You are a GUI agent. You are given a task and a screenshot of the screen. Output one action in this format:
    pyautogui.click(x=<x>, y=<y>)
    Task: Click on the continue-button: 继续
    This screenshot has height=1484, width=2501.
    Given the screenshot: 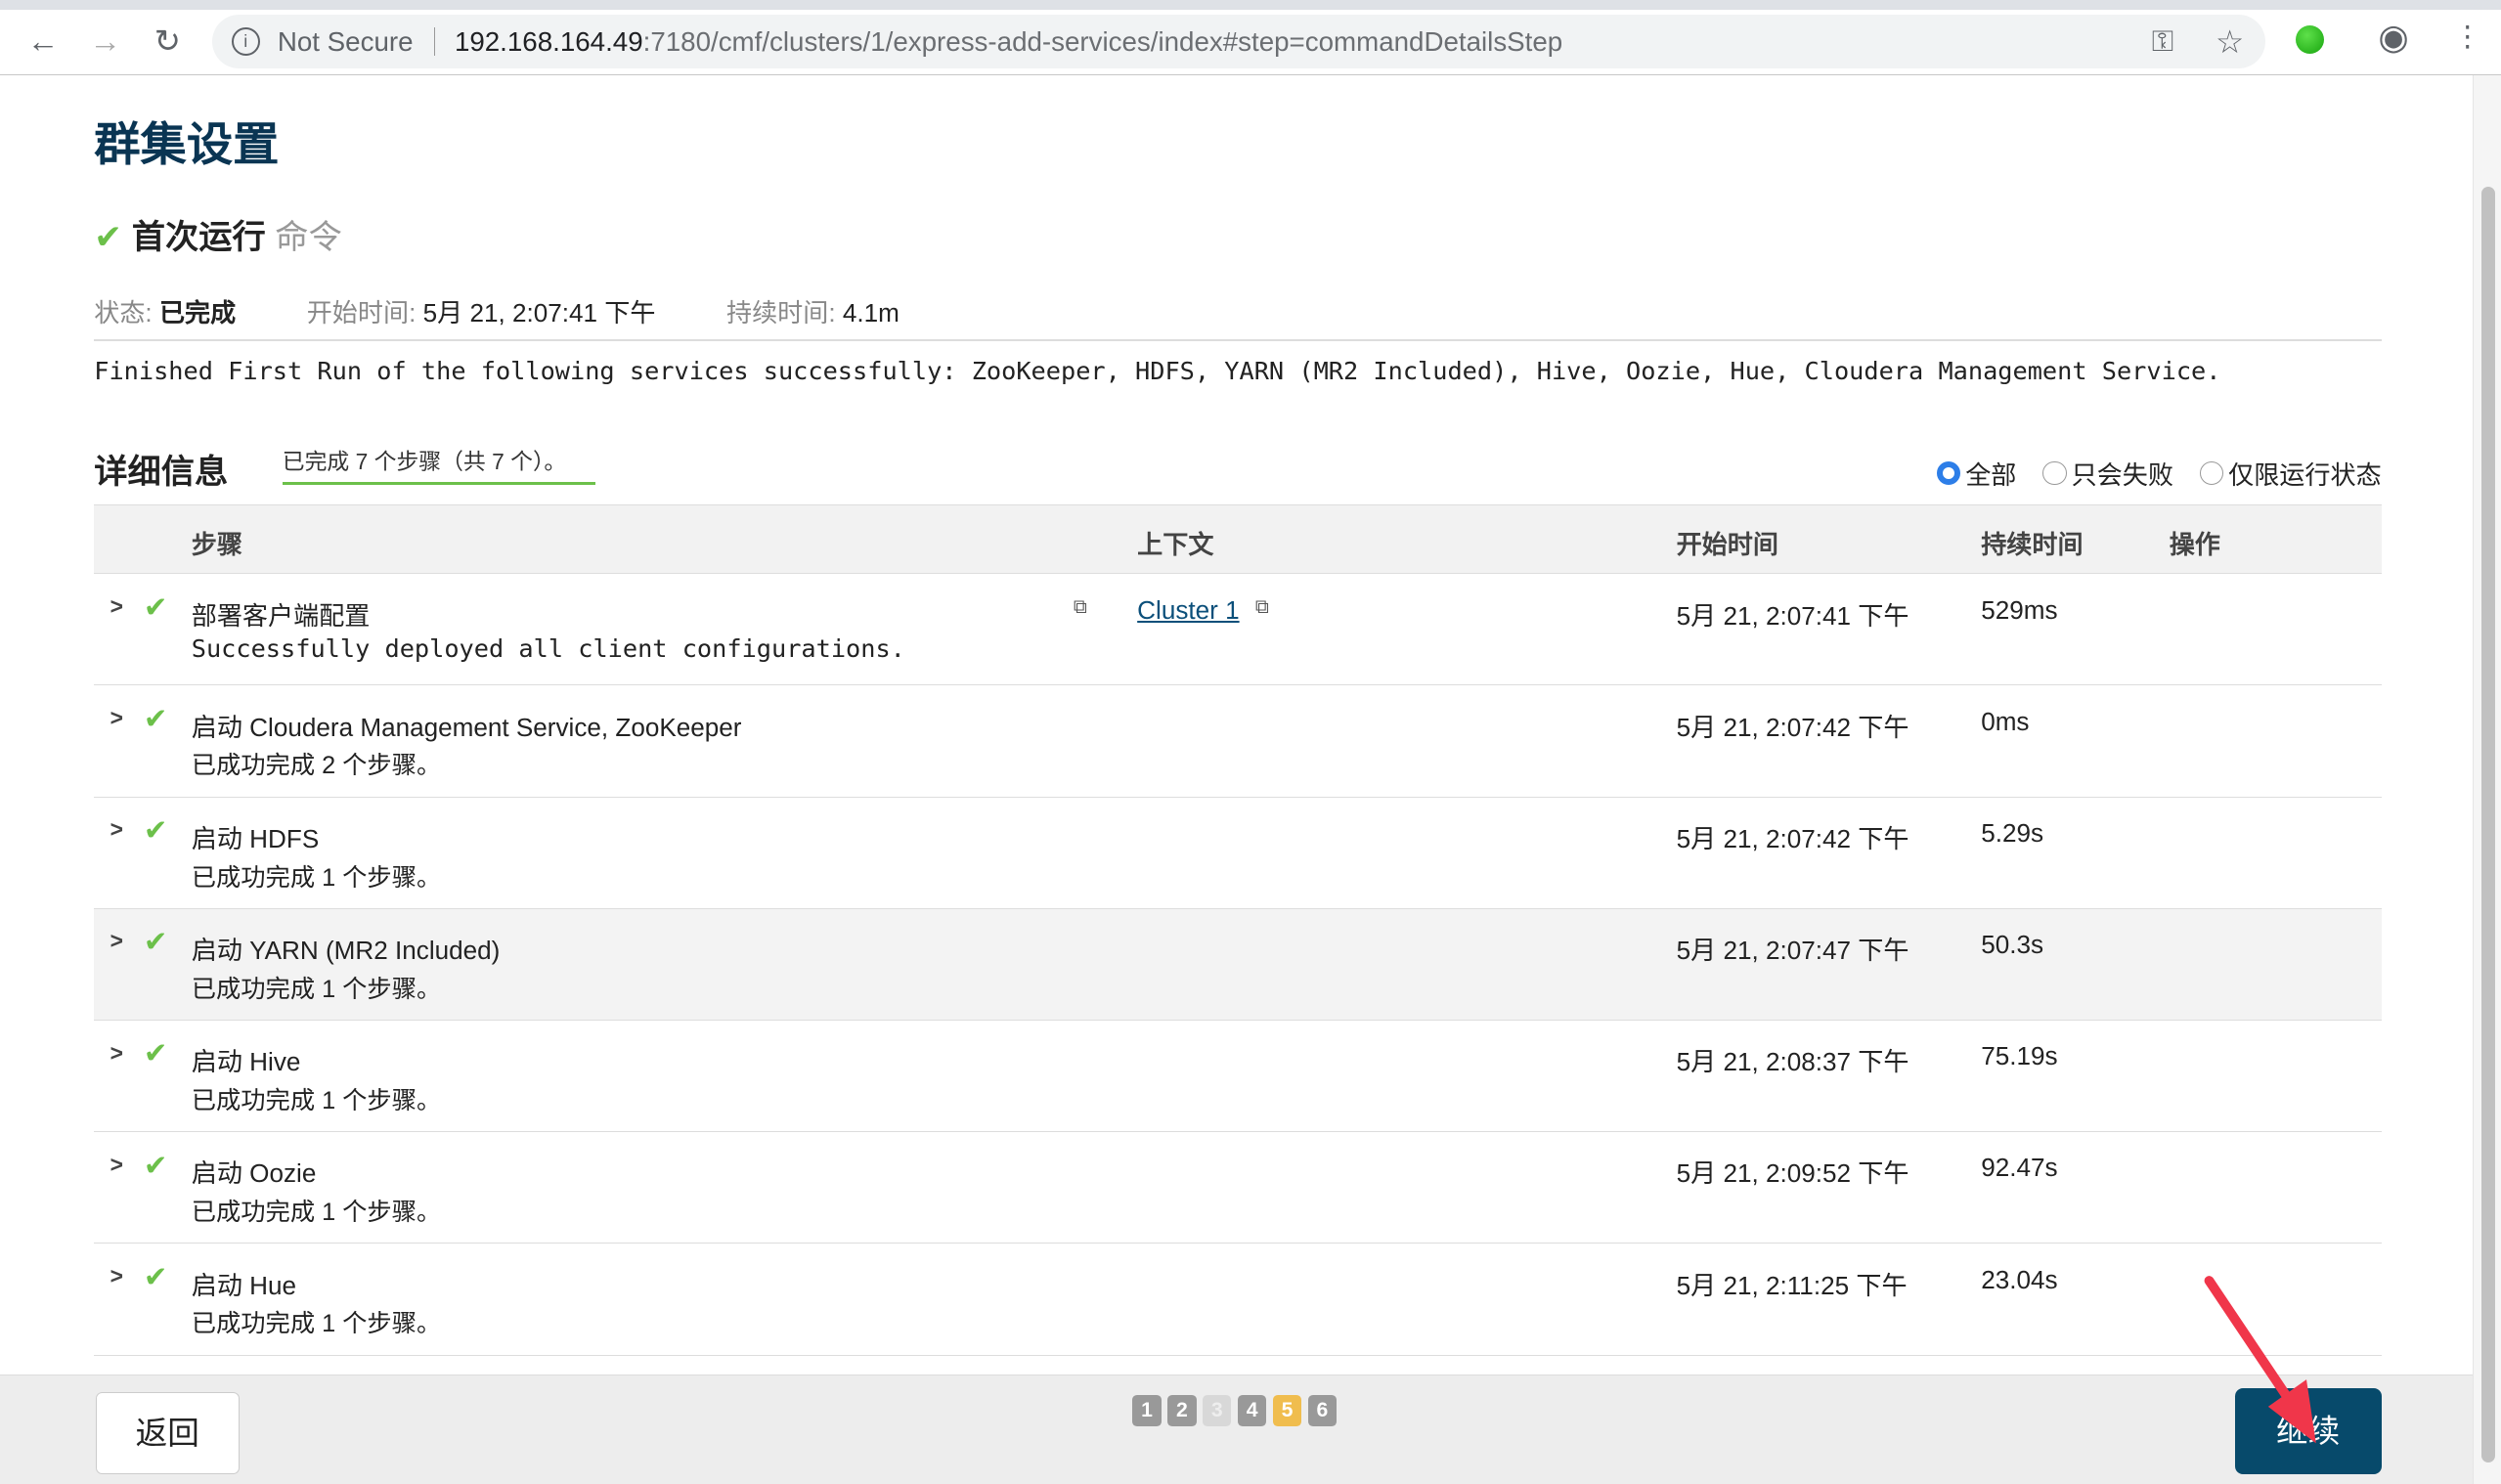 What is the action you would take?
    pyautogui.click(x=2308, y=1431)
    